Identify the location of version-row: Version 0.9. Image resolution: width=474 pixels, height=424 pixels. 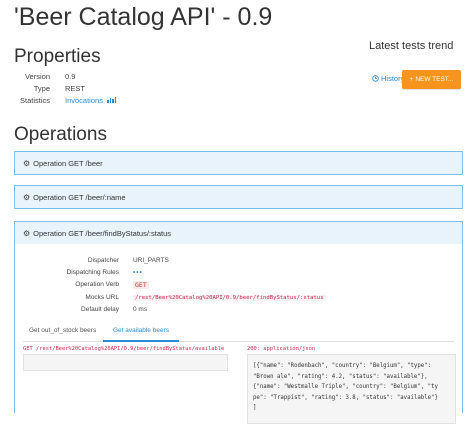
(65, 77).